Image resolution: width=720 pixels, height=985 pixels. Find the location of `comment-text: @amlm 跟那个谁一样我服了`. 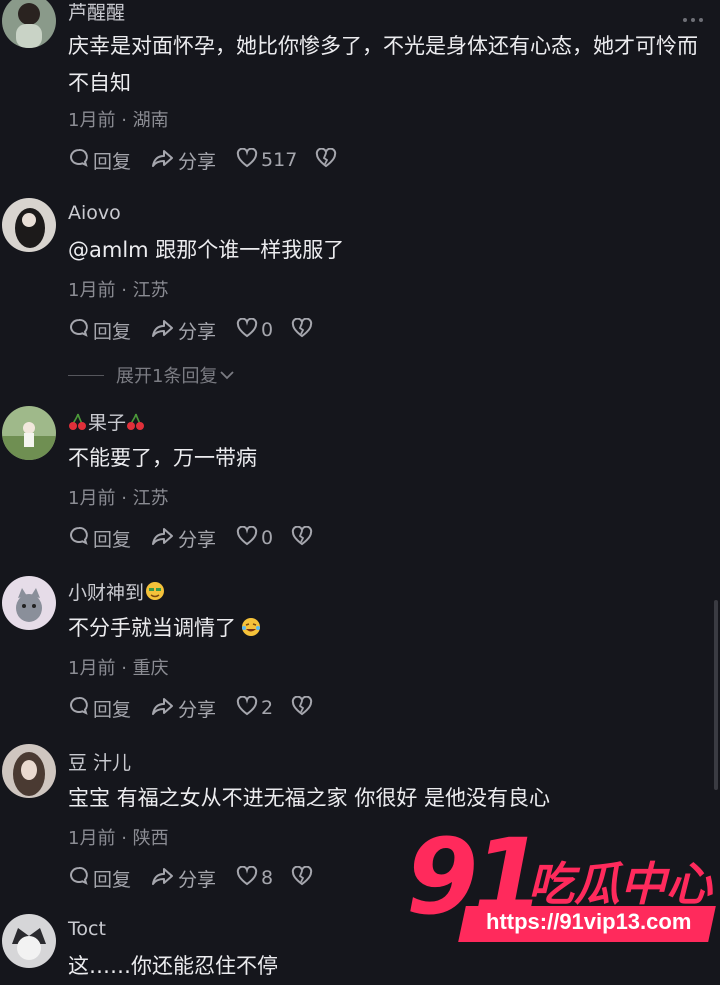

comment-text: @amlm 跟那个谁一样我服了 is located at coordinates (206, 250).